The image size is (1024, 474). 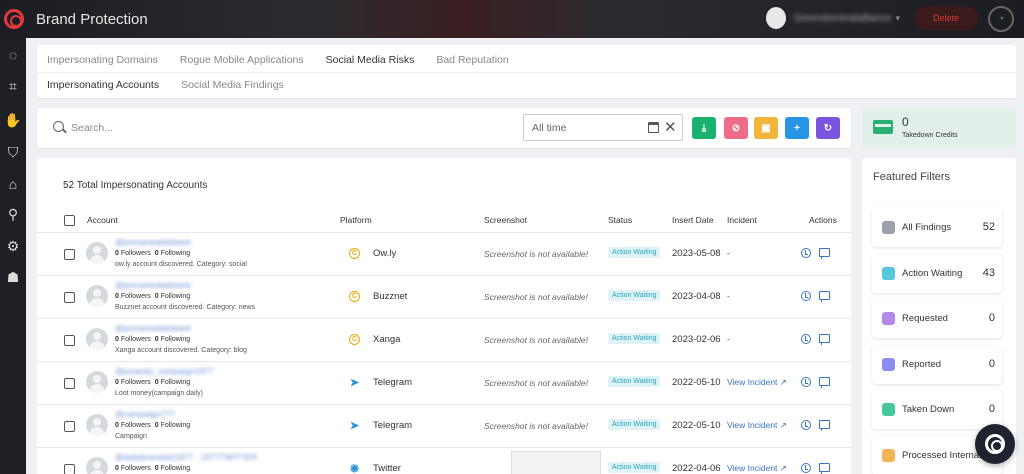 I want to click on col-insert-date: Insert Date, so click(x=693, y=220).